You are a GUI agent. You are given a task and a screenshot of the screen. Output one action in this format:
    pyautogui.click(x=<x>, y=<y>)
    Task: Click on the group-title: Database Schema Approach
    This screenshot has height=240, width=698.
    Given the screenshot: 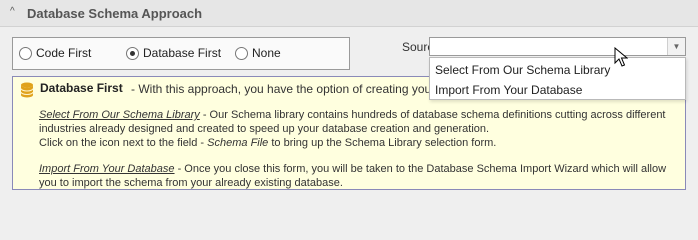 What is the action you would take?
    pyautogui.click(x=115, y=13)
    